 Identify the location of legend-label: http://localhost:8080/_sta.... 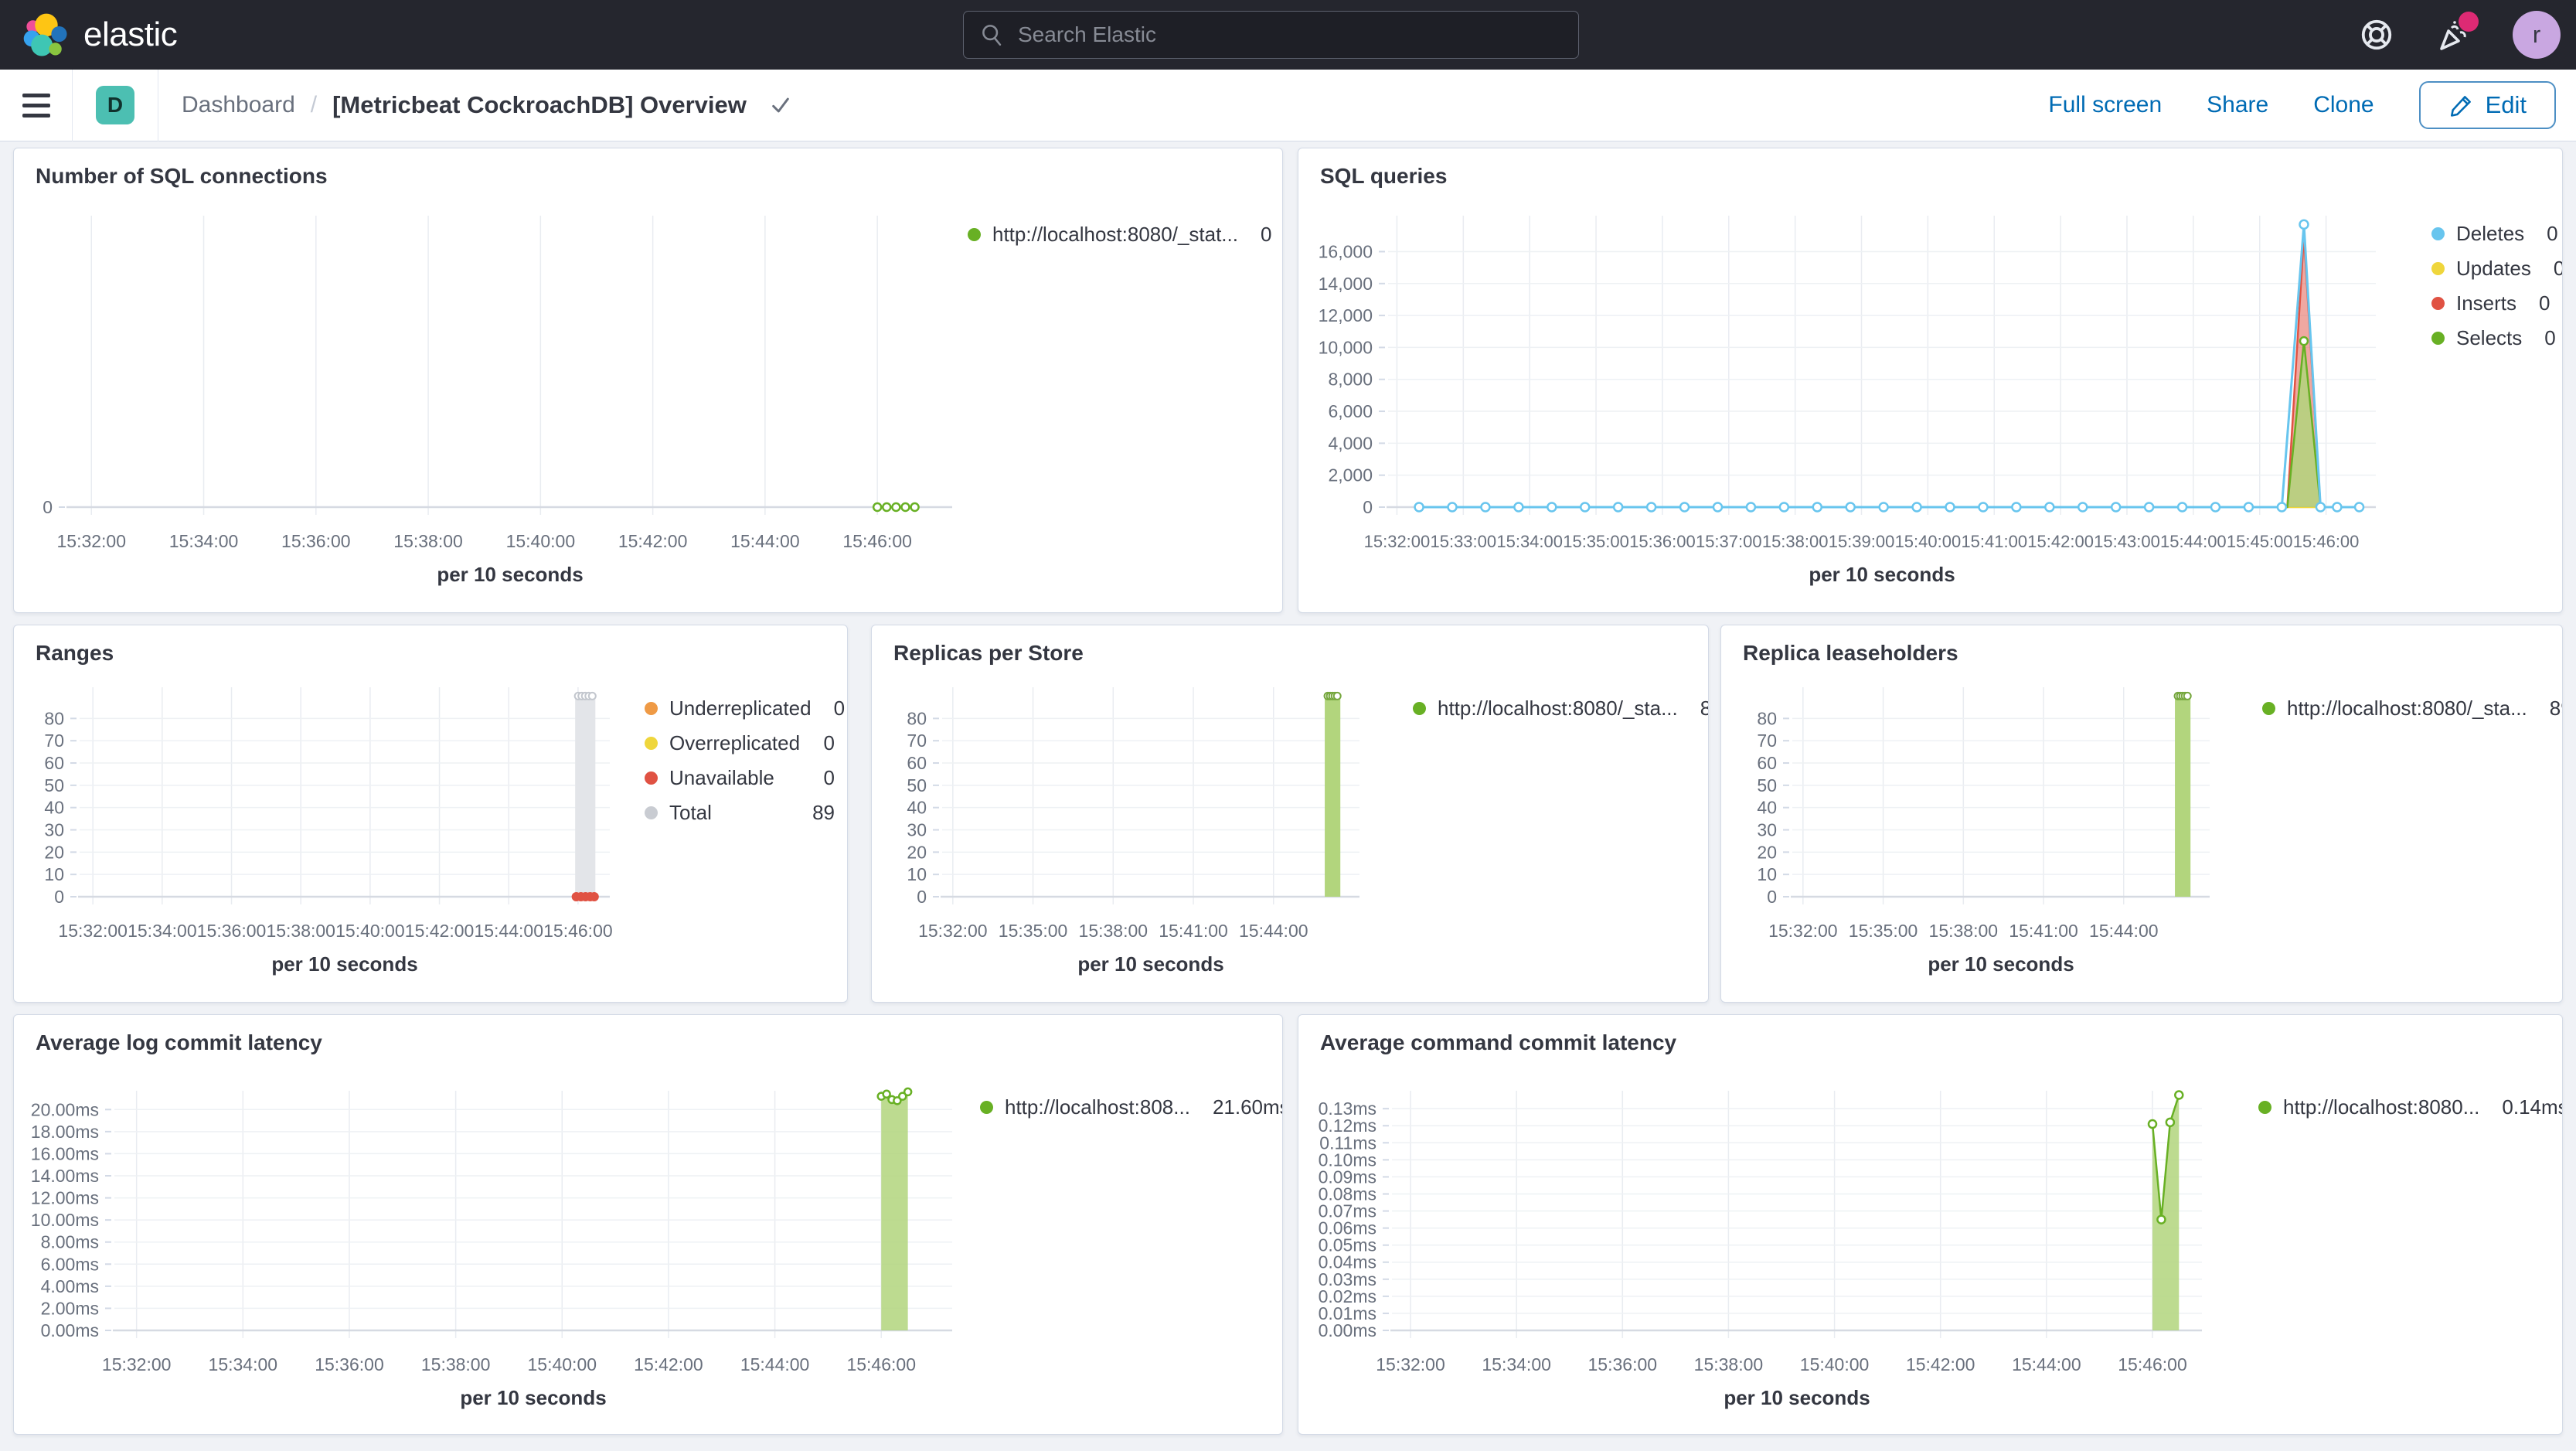
(1558, 708).